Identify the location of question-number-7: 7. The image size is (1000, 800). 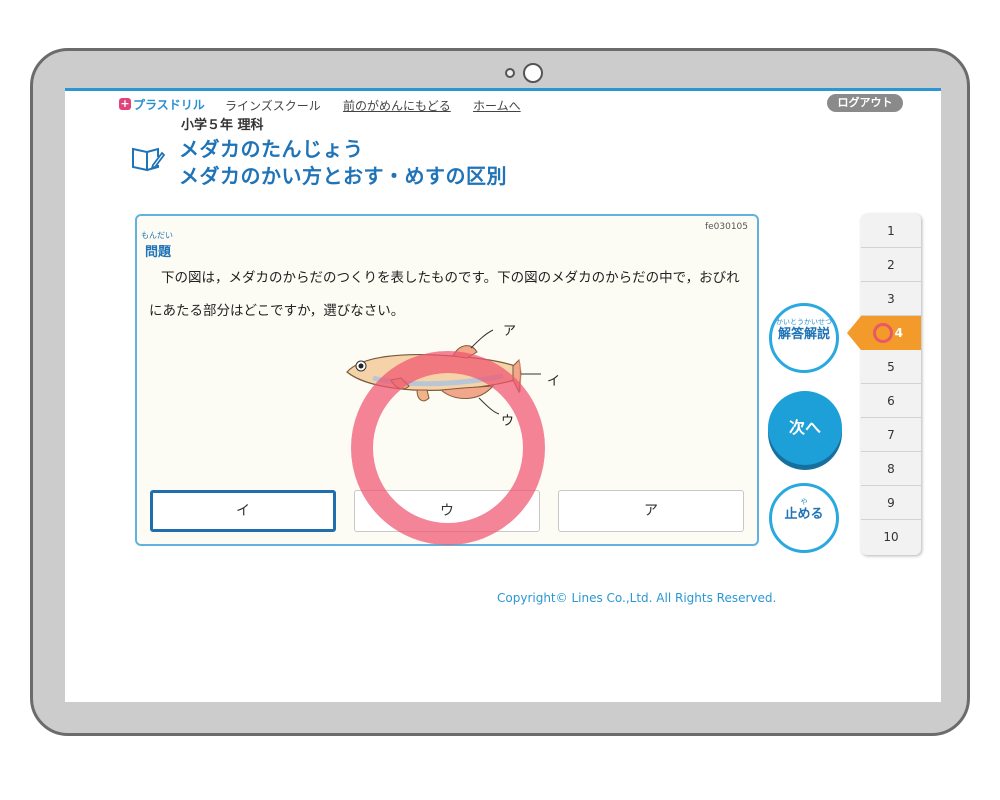
(891, 435).